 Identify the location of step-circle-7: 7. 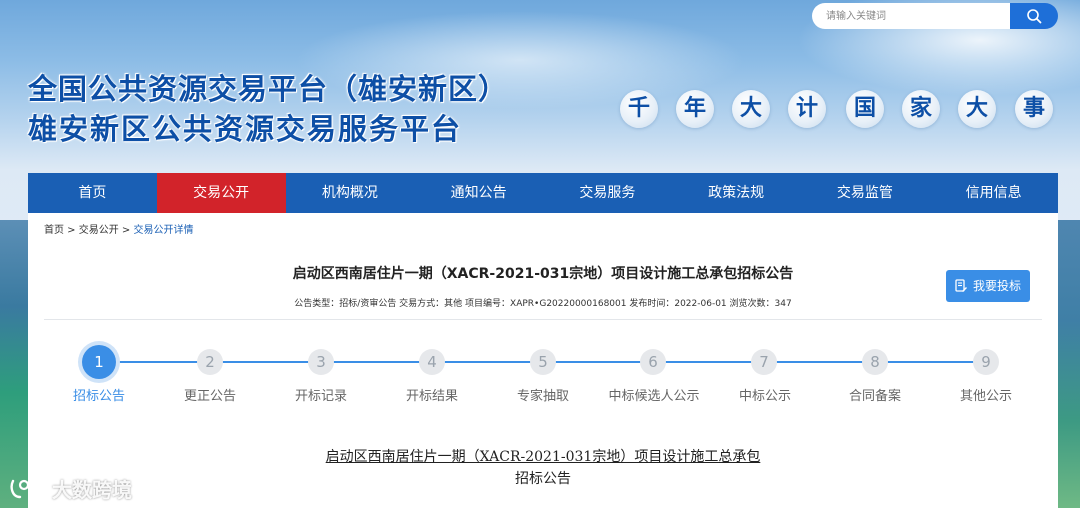
(764, 362).